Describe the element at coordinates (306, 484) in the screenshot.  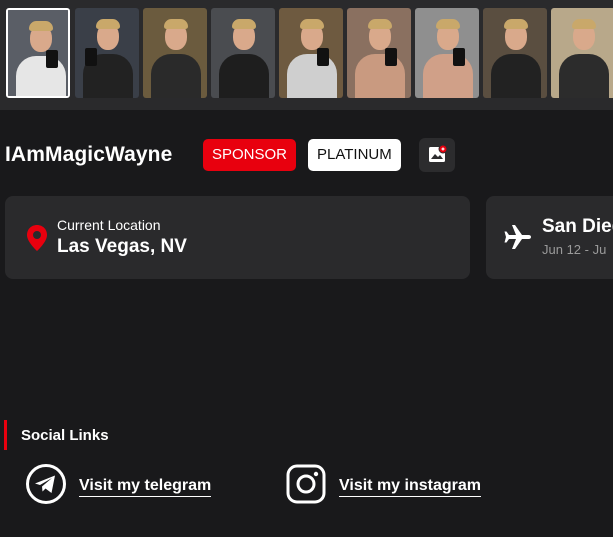
I see `instagram-icon` at that location.